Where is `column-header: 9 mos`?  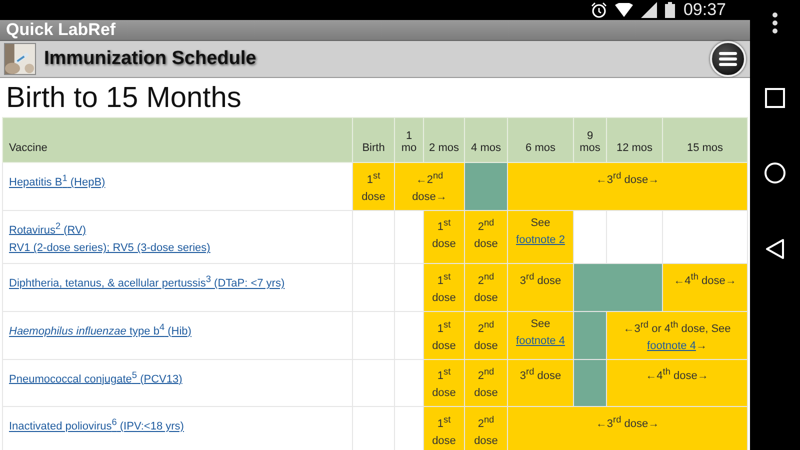
column-header: 9 mos is located at coordinates (590, 140).